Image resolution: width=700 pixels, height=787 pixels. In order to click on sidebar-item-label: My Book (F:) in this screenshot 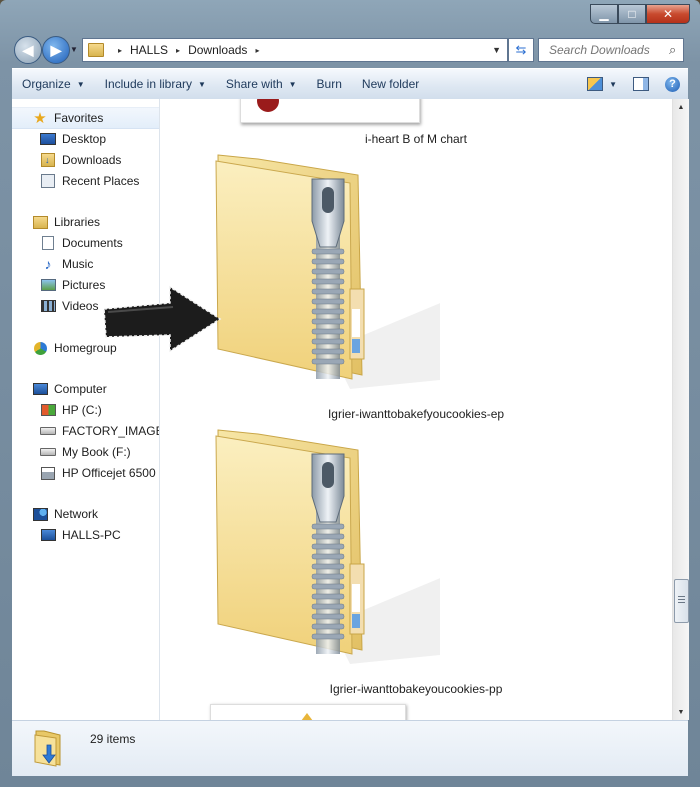, I will do `click(96, 452)`.